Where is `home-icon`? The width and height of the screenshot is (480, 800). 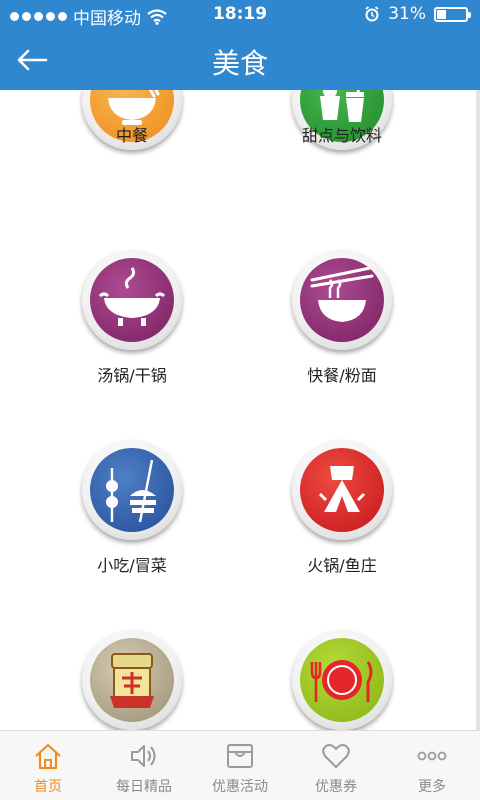 home-icon is located at coordinates (48, 756).